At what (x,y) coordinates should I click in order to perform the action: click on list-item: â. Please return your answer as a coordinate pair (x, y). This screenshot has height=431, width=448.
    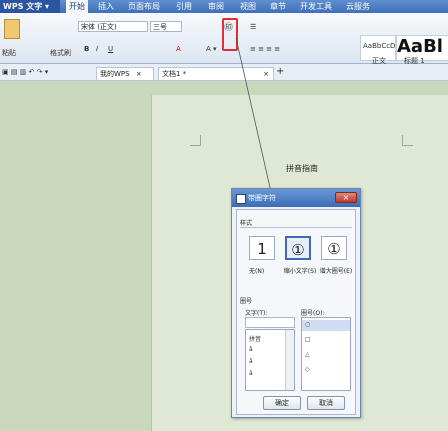
    Looking at the image, I should click on (251, 349).